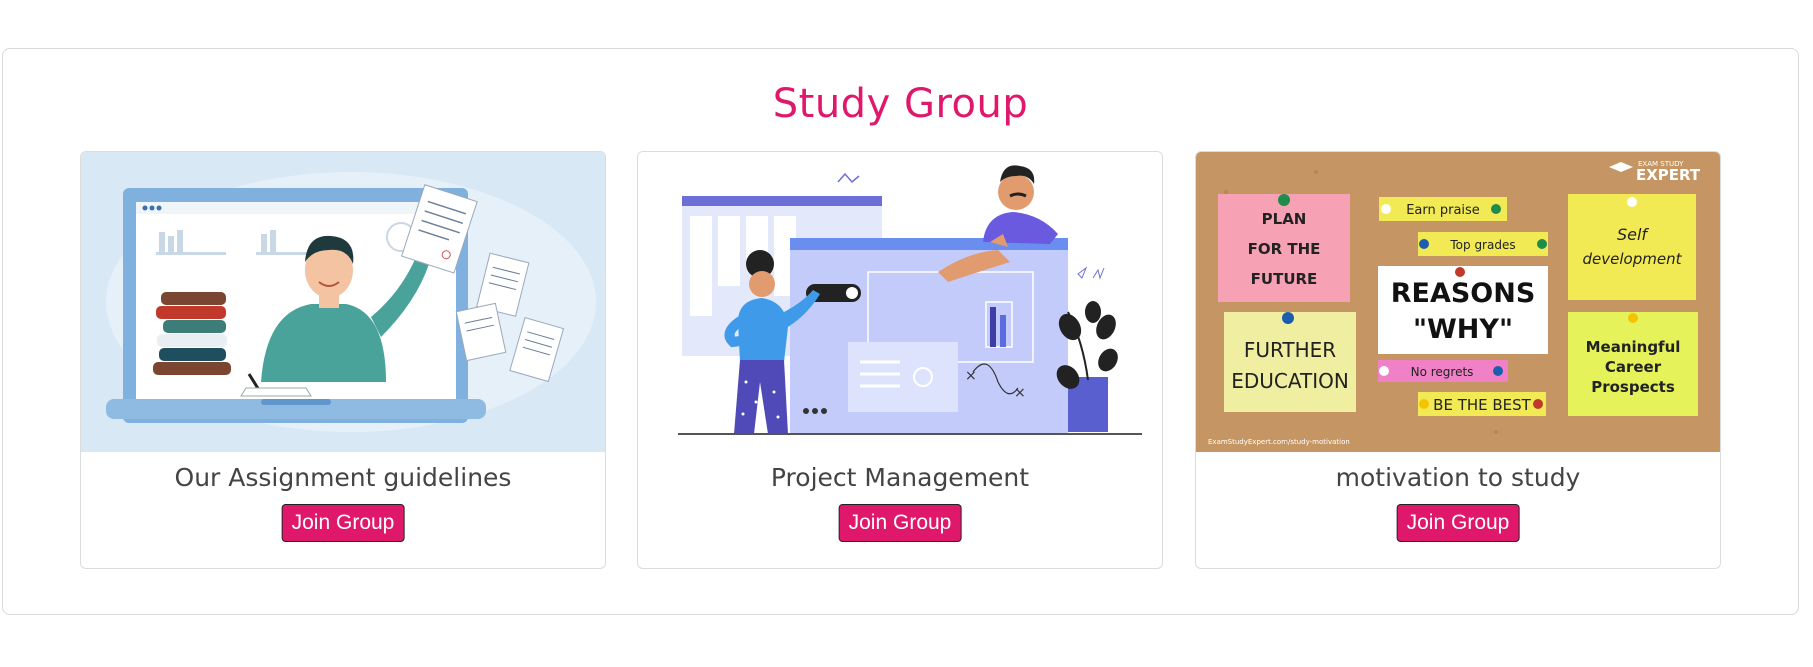 This screenshot has height=667, width=1813. I want to click on brand-text: EXPERT, so click(1668, 175).